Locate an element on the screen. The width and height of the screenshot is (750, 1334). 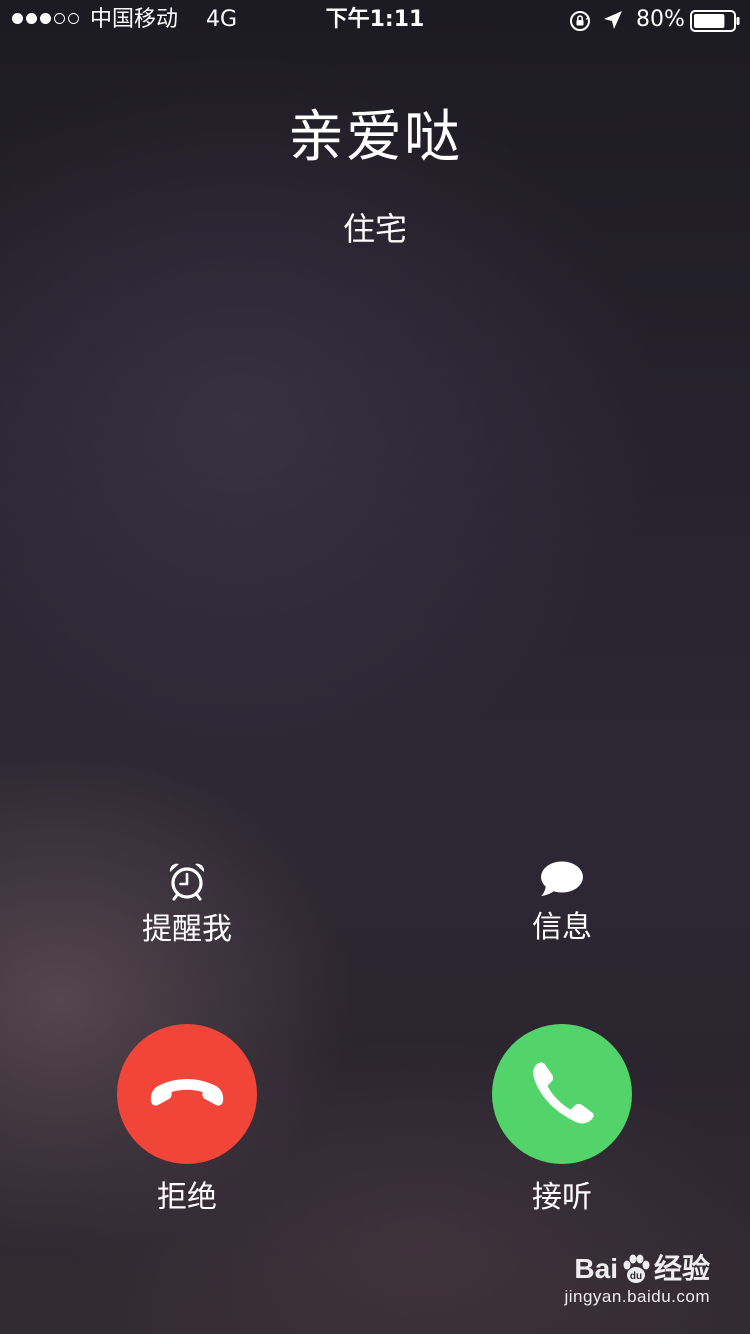
battery-percent: 80% is located at coordinates (660, 19).